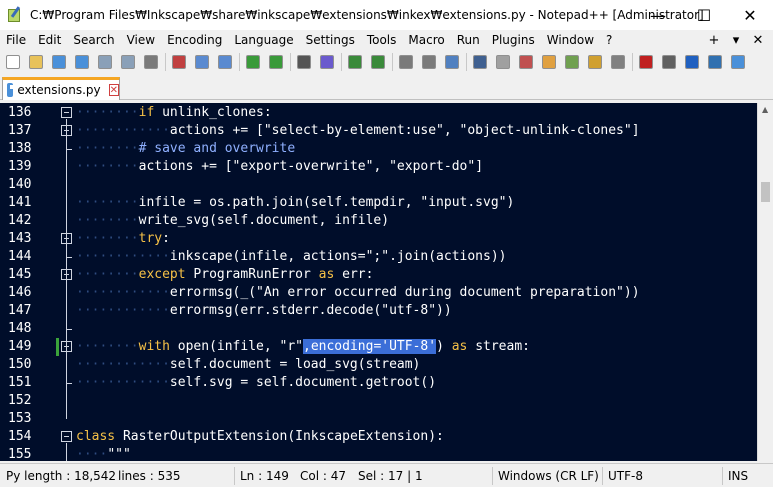 Image resolution: width=773 pixels, height=487 pixels. I want to click on code-line: ········# save and overwrite, so click(185, 149).